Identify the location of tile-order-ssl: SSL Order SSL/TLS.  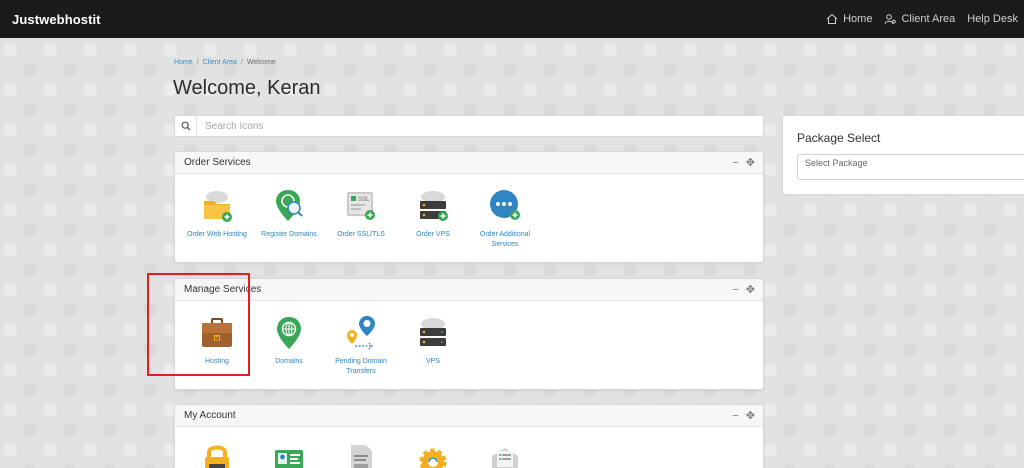
(361, 218).